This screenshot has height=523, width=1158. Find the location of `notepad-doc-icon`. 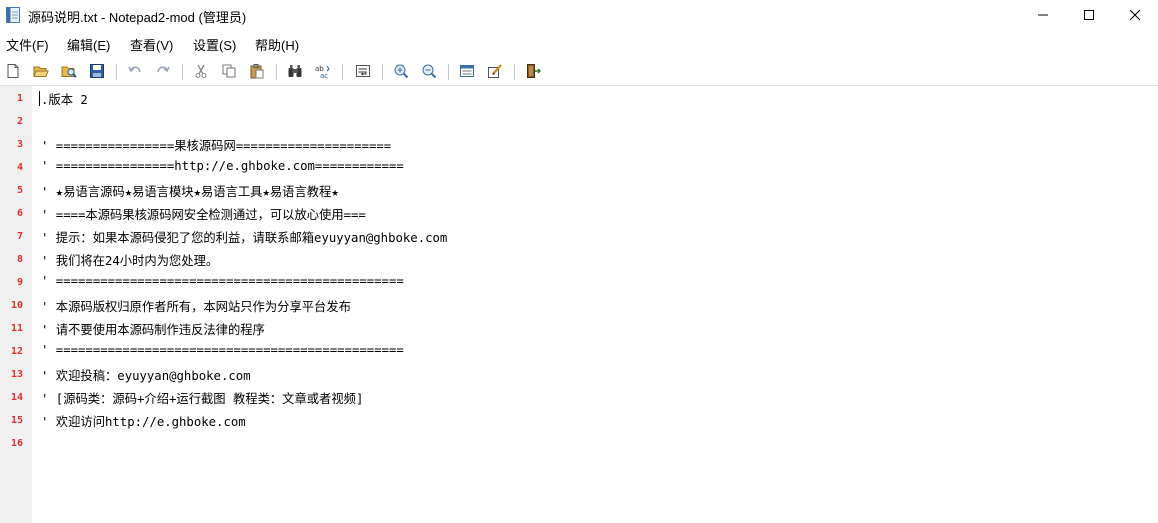

notepad-doc-icon is located at coordinates (13, 15).